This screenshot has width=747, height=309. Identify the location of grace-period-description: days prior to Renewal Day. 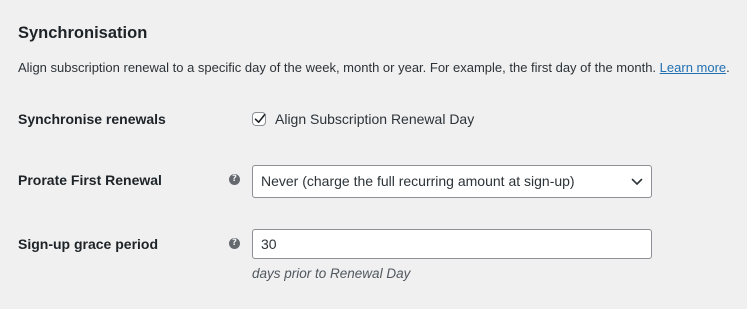
(331, 273).